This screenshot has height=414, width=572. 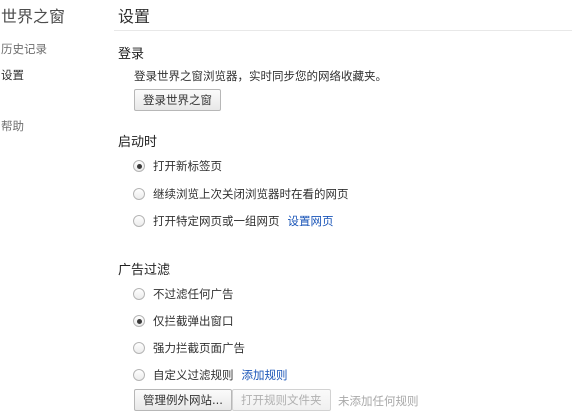 What do you see at coordinates (251, 194) in the screenshot?
I see `radio-label: 继续浏览上次关闭浏览器时在看的网页` at bounding box center [251, 194].